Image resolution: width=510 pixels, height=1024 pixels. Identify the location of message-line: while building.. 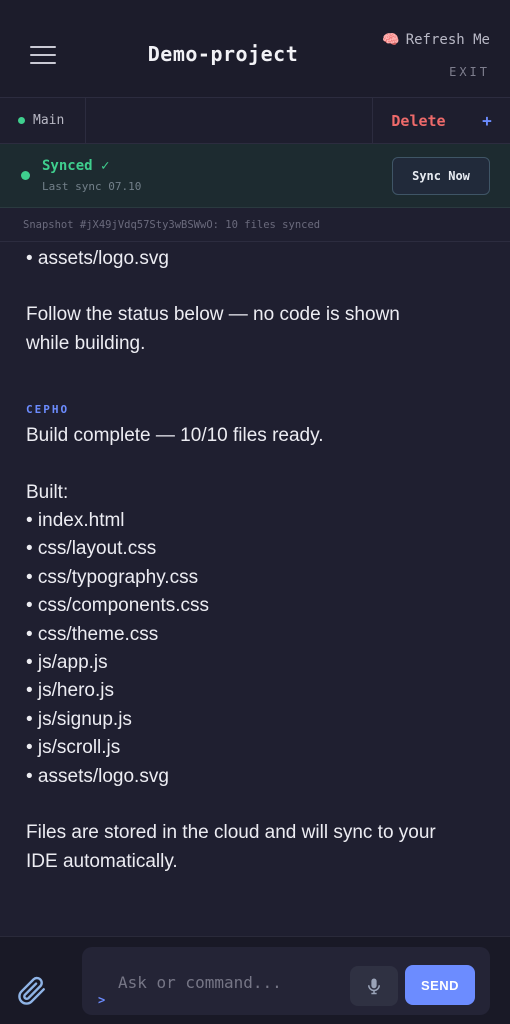
(86, 343).